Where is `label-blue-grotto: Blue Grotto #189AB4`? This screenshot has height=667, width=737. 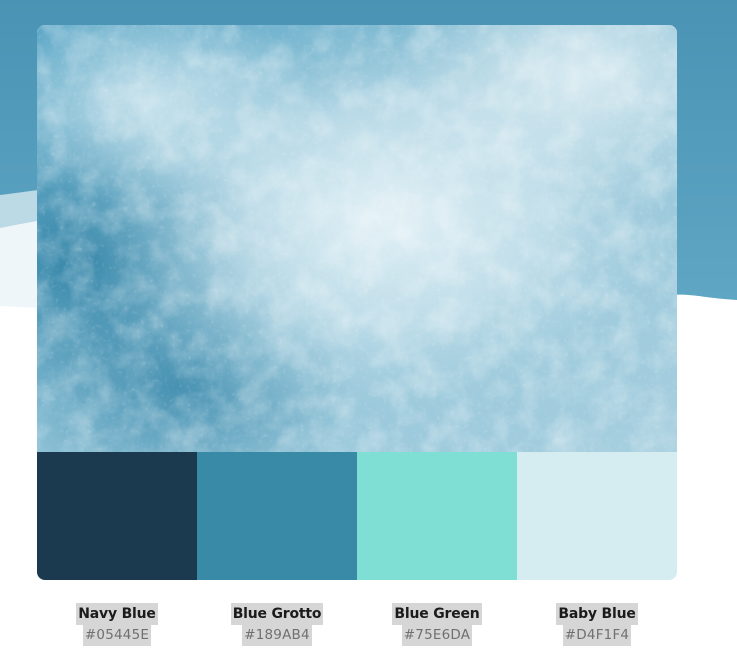
label-blue-grotto: Blue Grotto #189AB4 is located at coordinates (277, 628).